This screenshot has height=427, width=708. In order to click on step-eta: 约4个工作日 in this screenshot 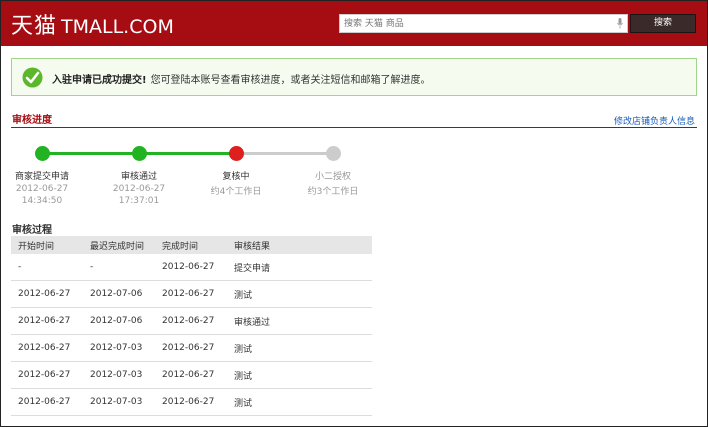, I will do `click(236, 192)`.